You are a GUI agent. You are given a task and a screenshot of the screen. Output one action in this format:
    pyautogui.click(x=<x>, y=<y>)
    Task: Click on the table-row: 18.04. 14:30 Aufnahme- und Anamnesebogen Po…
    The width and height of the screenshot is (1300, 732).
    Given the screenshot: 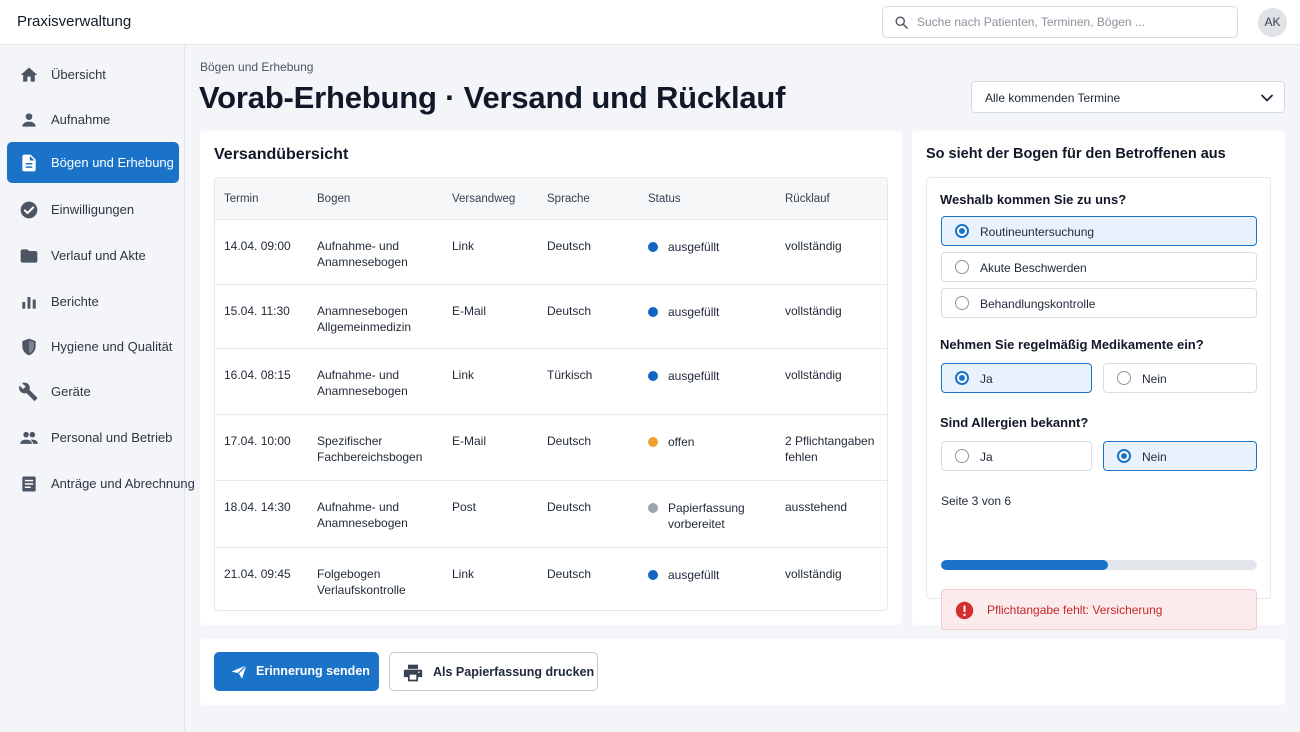 What is the action you would take?
    pyautogui.click(x=551, y=514)
    